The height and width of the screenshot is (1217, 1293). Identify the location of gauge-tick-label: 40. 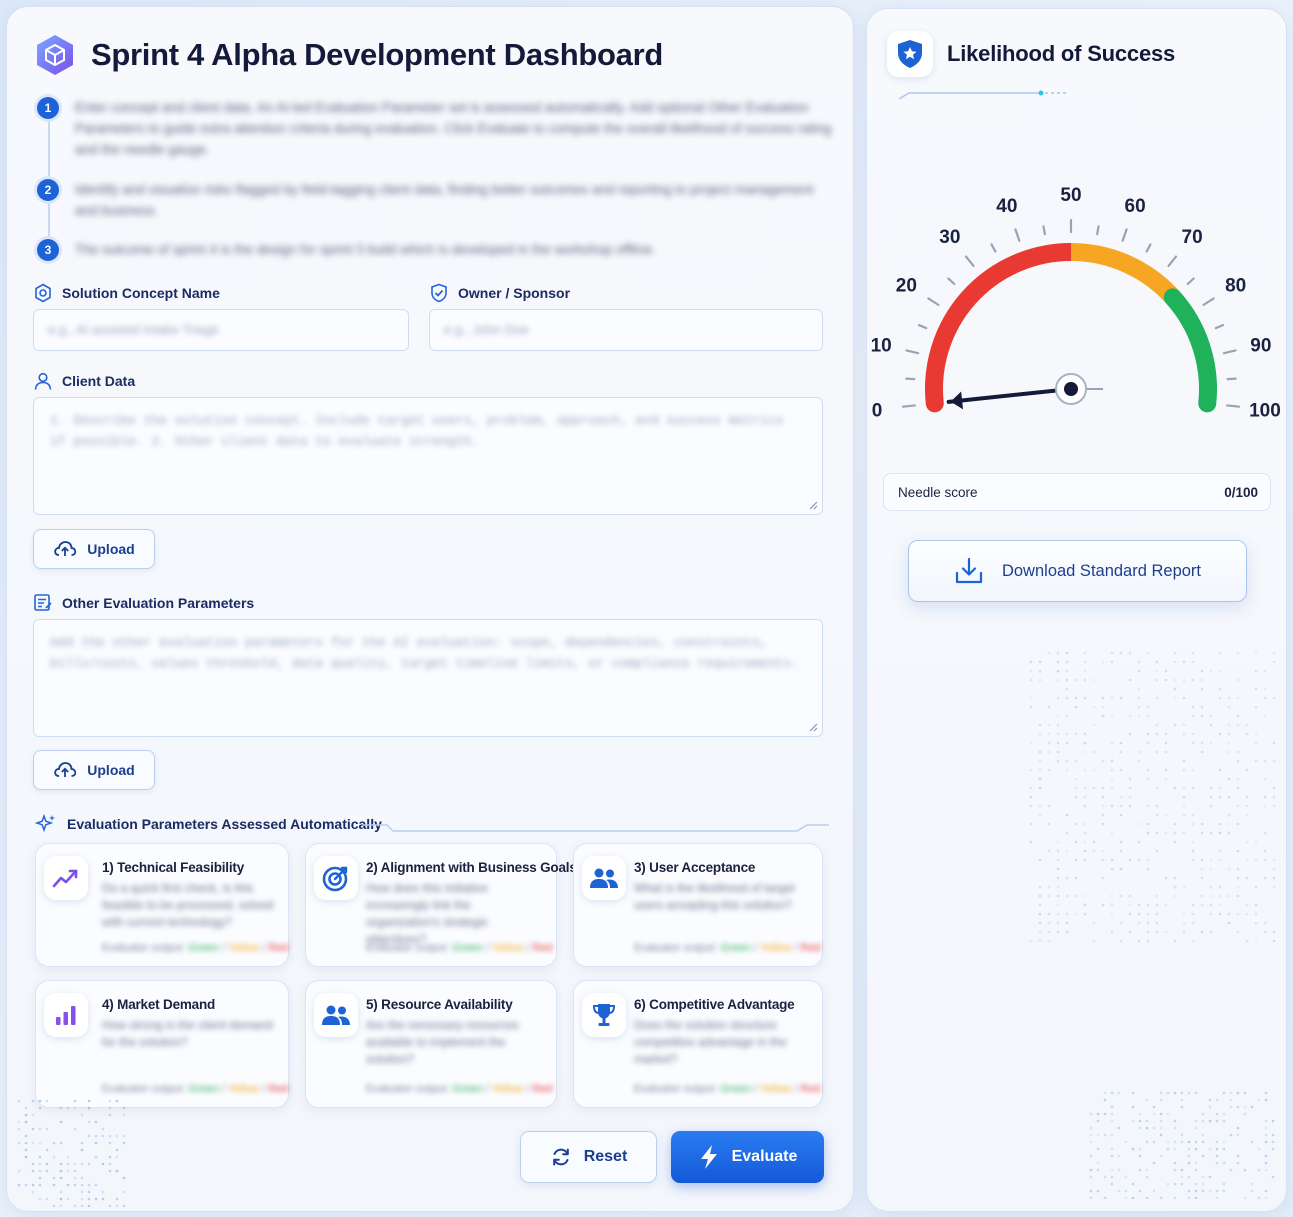
(1006, 206).